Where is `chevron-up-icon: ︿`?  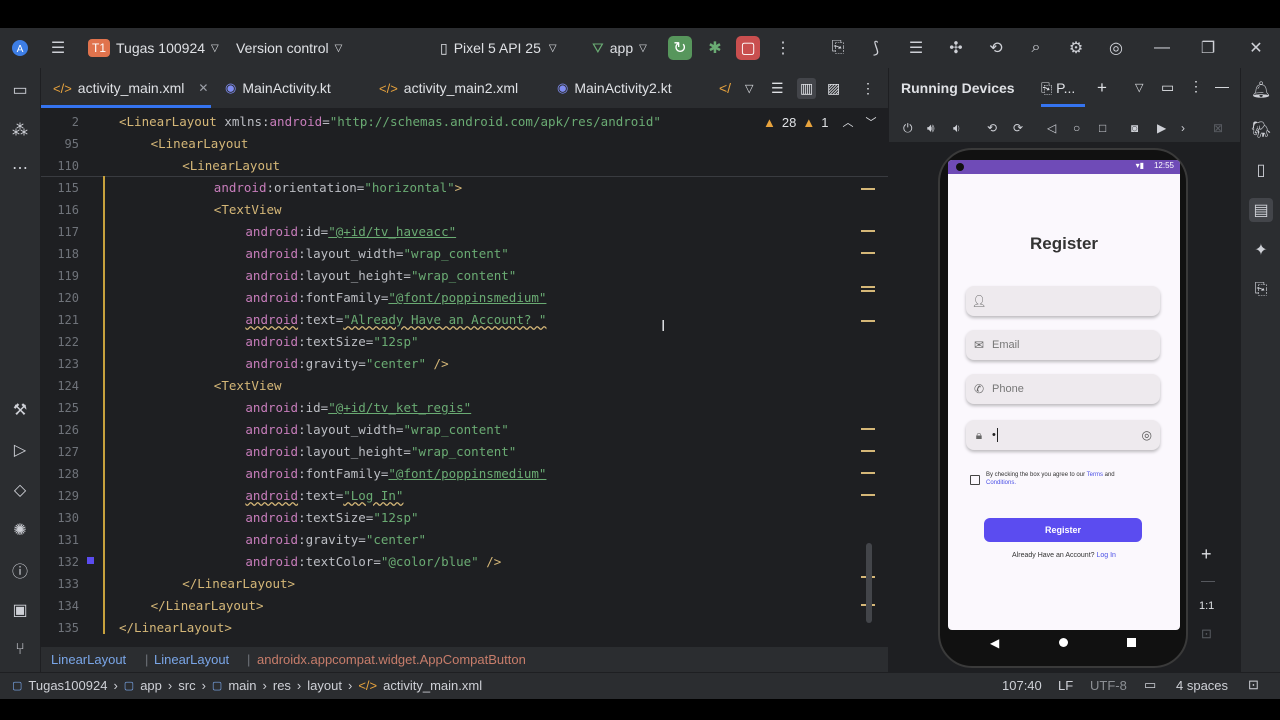
chevron-up-icon: ︿ is located at coordinates (847, 122).